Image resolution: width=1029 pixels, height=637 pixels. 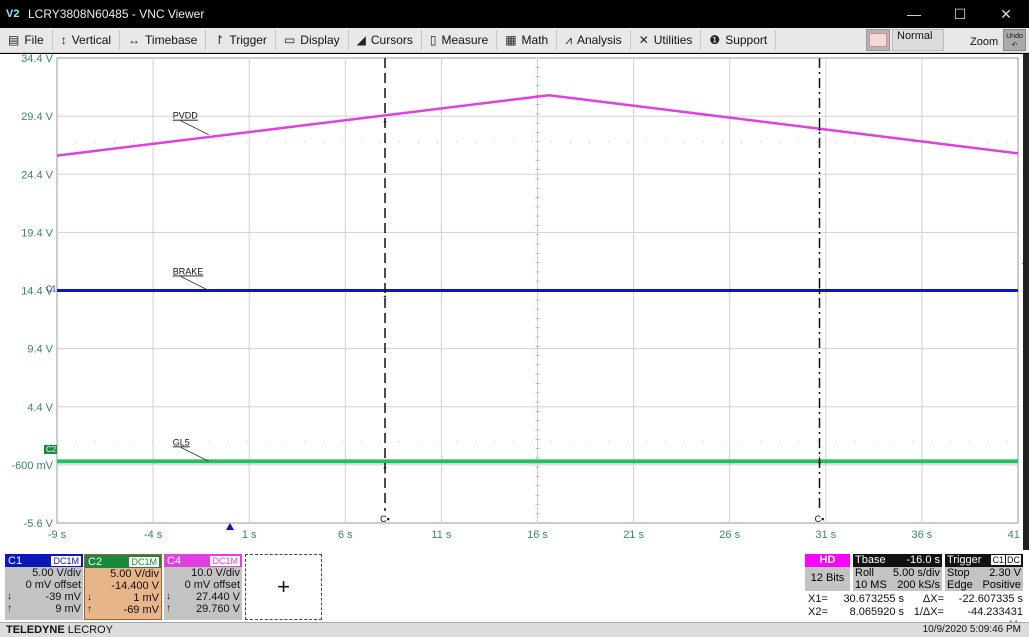 I want to click on menu-label: Trigger, so click(x=248, y=40).